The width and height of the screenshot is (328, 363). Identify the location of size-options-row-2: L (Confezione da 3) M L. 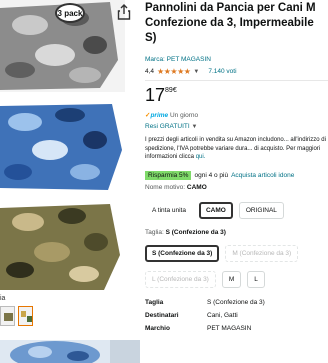
(205, 279).